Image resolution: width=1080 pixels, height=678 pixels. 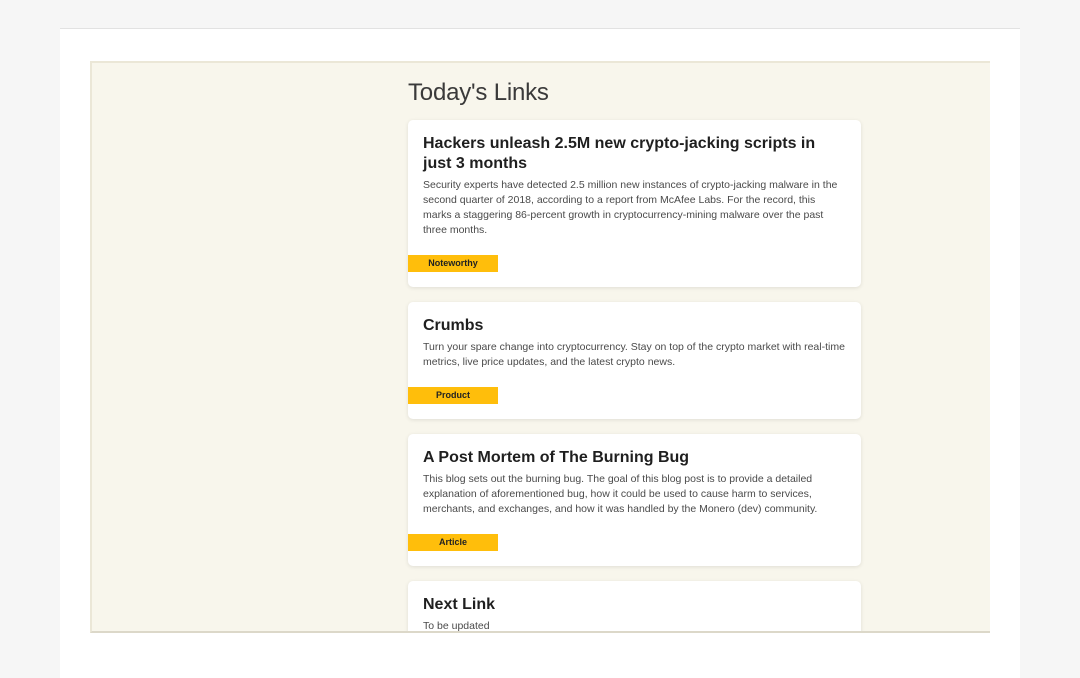 I want to click on link-title: Crumbs, so click(x=634, y=319).